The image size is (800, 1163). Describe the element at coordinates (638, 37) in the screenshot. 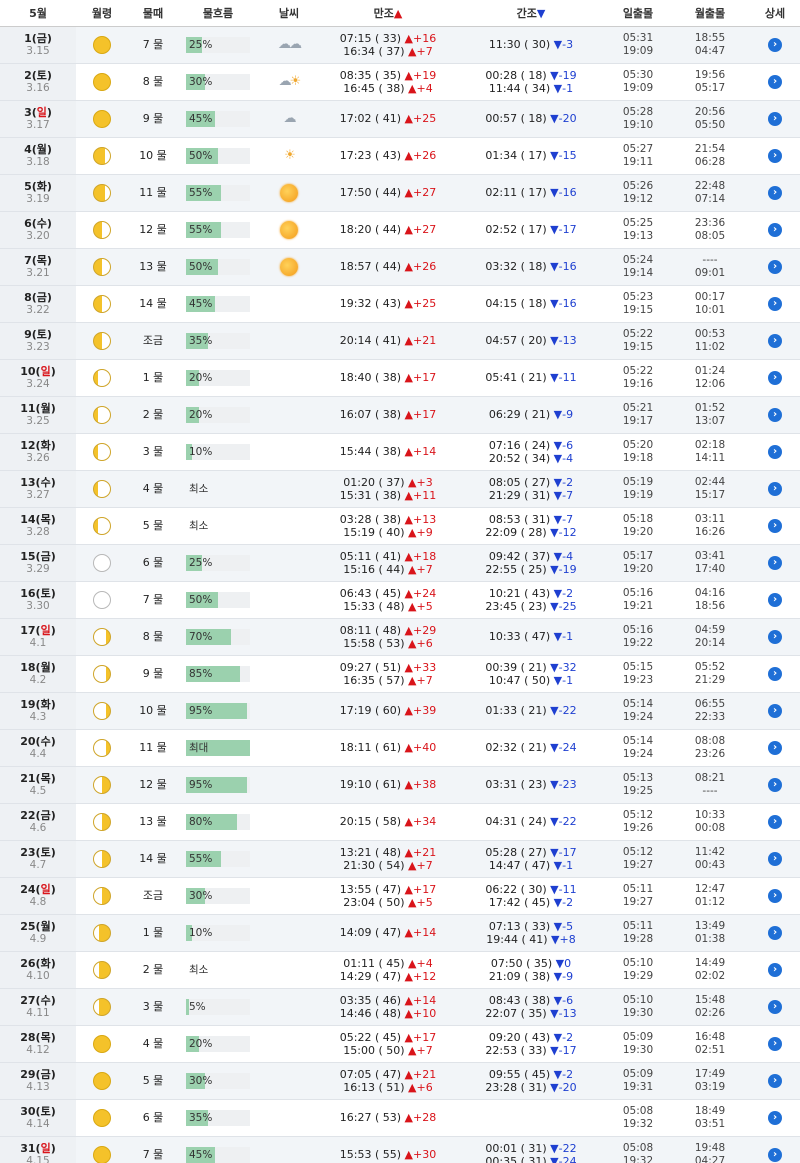

I see `sunrise-time: 05:31` at that location.